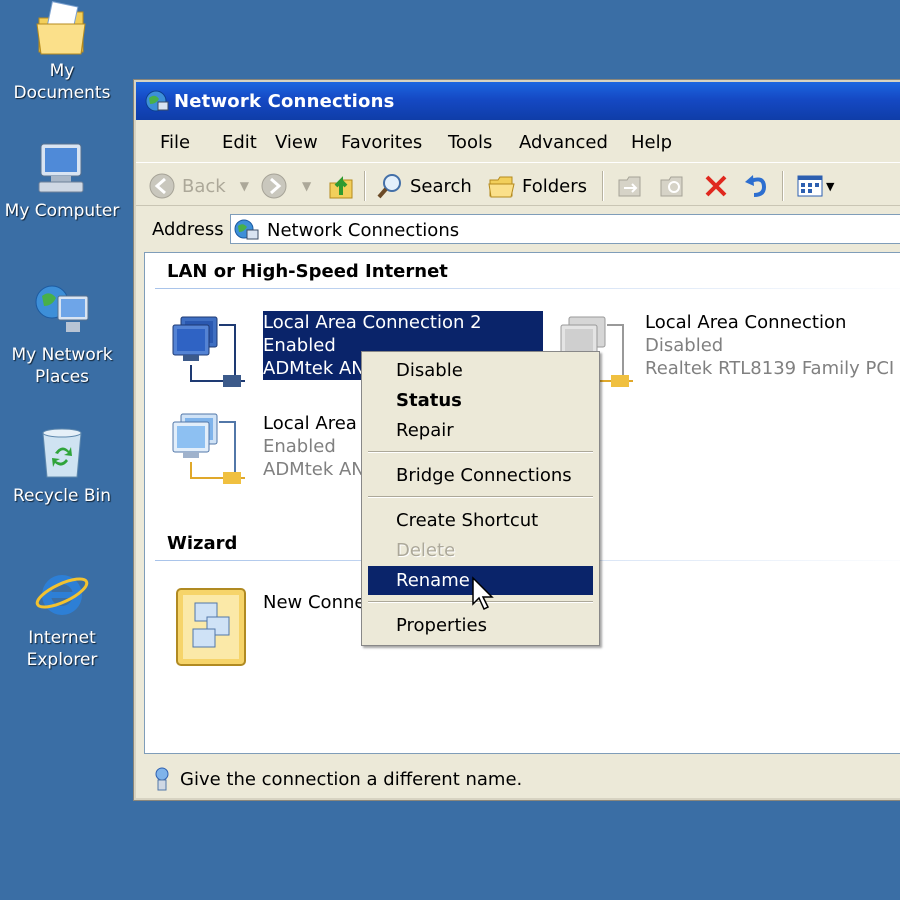  What do you see at coordinates (299, 446) in the screenshot?
I see `connection-status: Enabled` at bounding box center [299, 446].